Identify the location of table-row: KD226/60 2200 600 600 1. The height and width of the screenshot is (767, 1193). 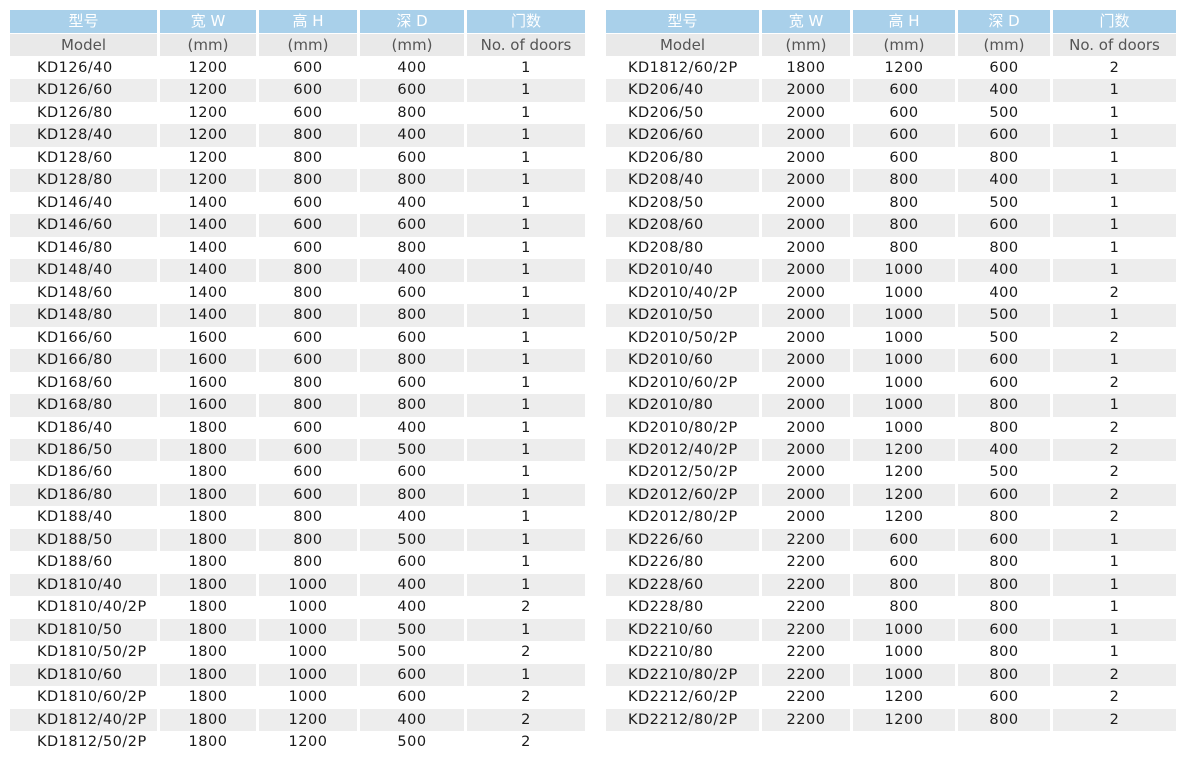
(891, 540).